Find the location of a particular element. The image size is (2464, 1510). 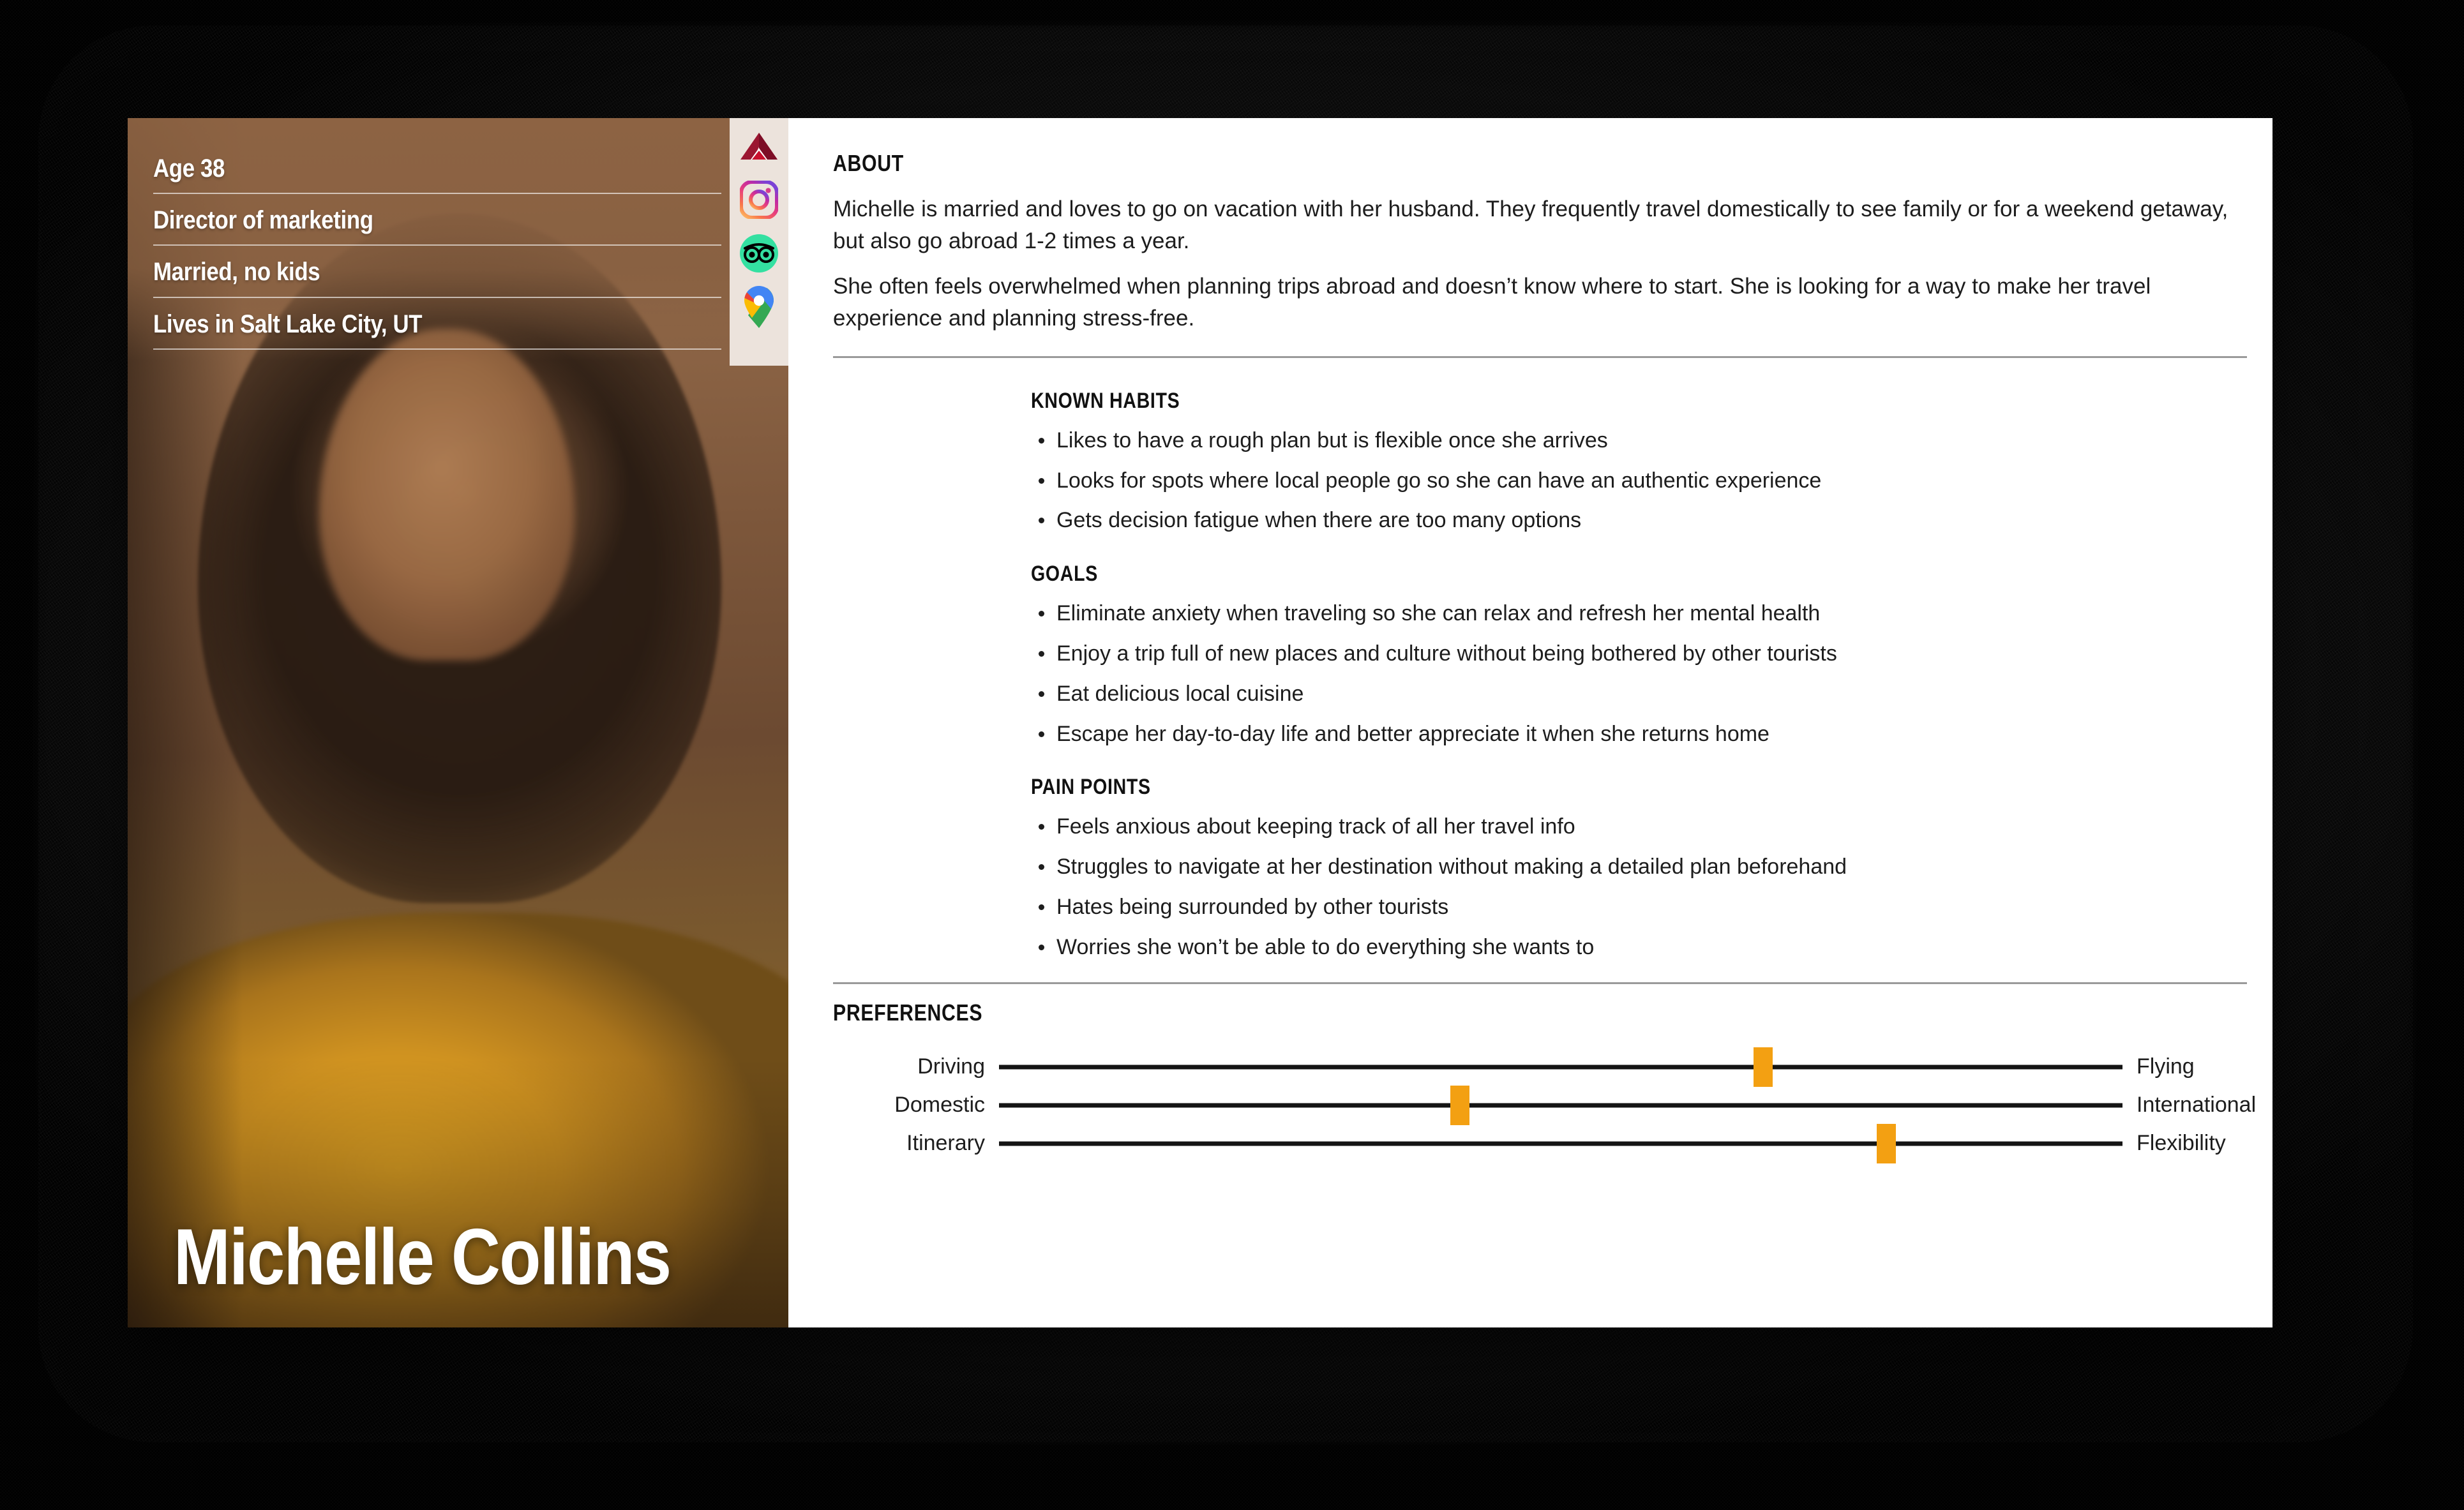

fact-row-family: Married, no kids is located at coordinates (437, 272).